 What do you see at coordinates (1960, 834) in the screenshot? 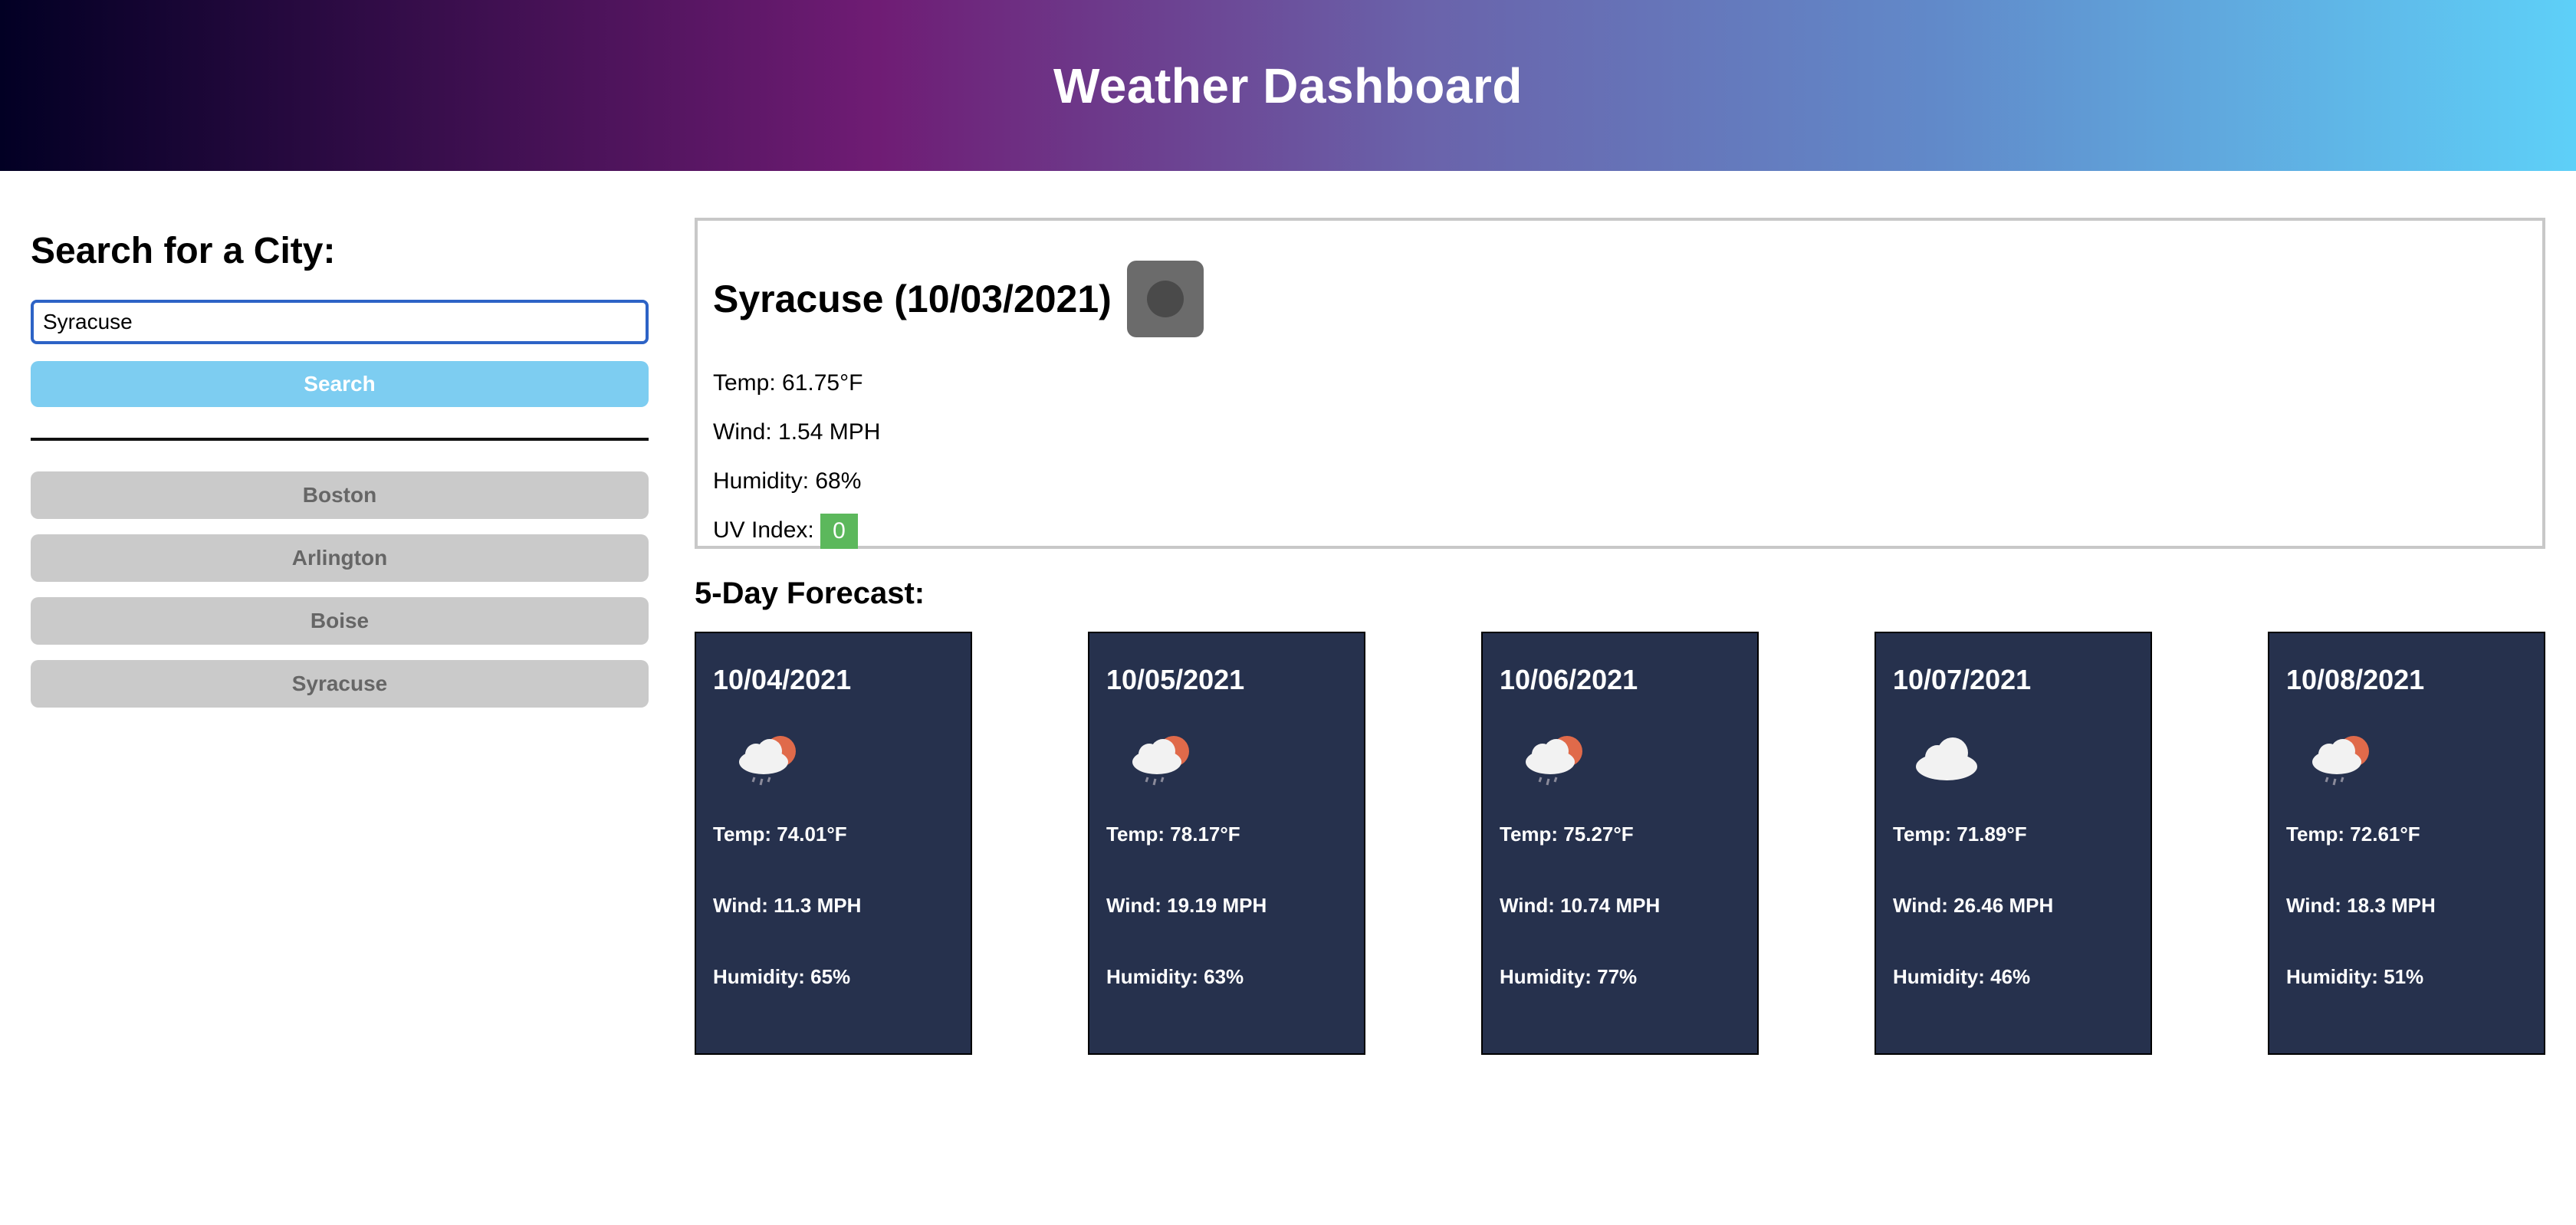
I see `forecast-temp: Temp: 71.89°F` at bounding box center [1960, 834].